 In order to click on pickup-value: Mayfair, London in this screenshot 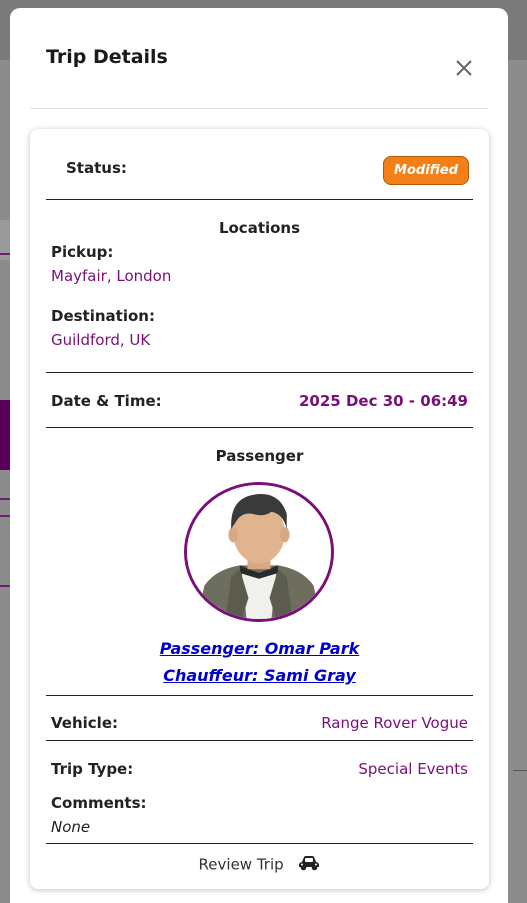, I will do `click(111, 276)`.